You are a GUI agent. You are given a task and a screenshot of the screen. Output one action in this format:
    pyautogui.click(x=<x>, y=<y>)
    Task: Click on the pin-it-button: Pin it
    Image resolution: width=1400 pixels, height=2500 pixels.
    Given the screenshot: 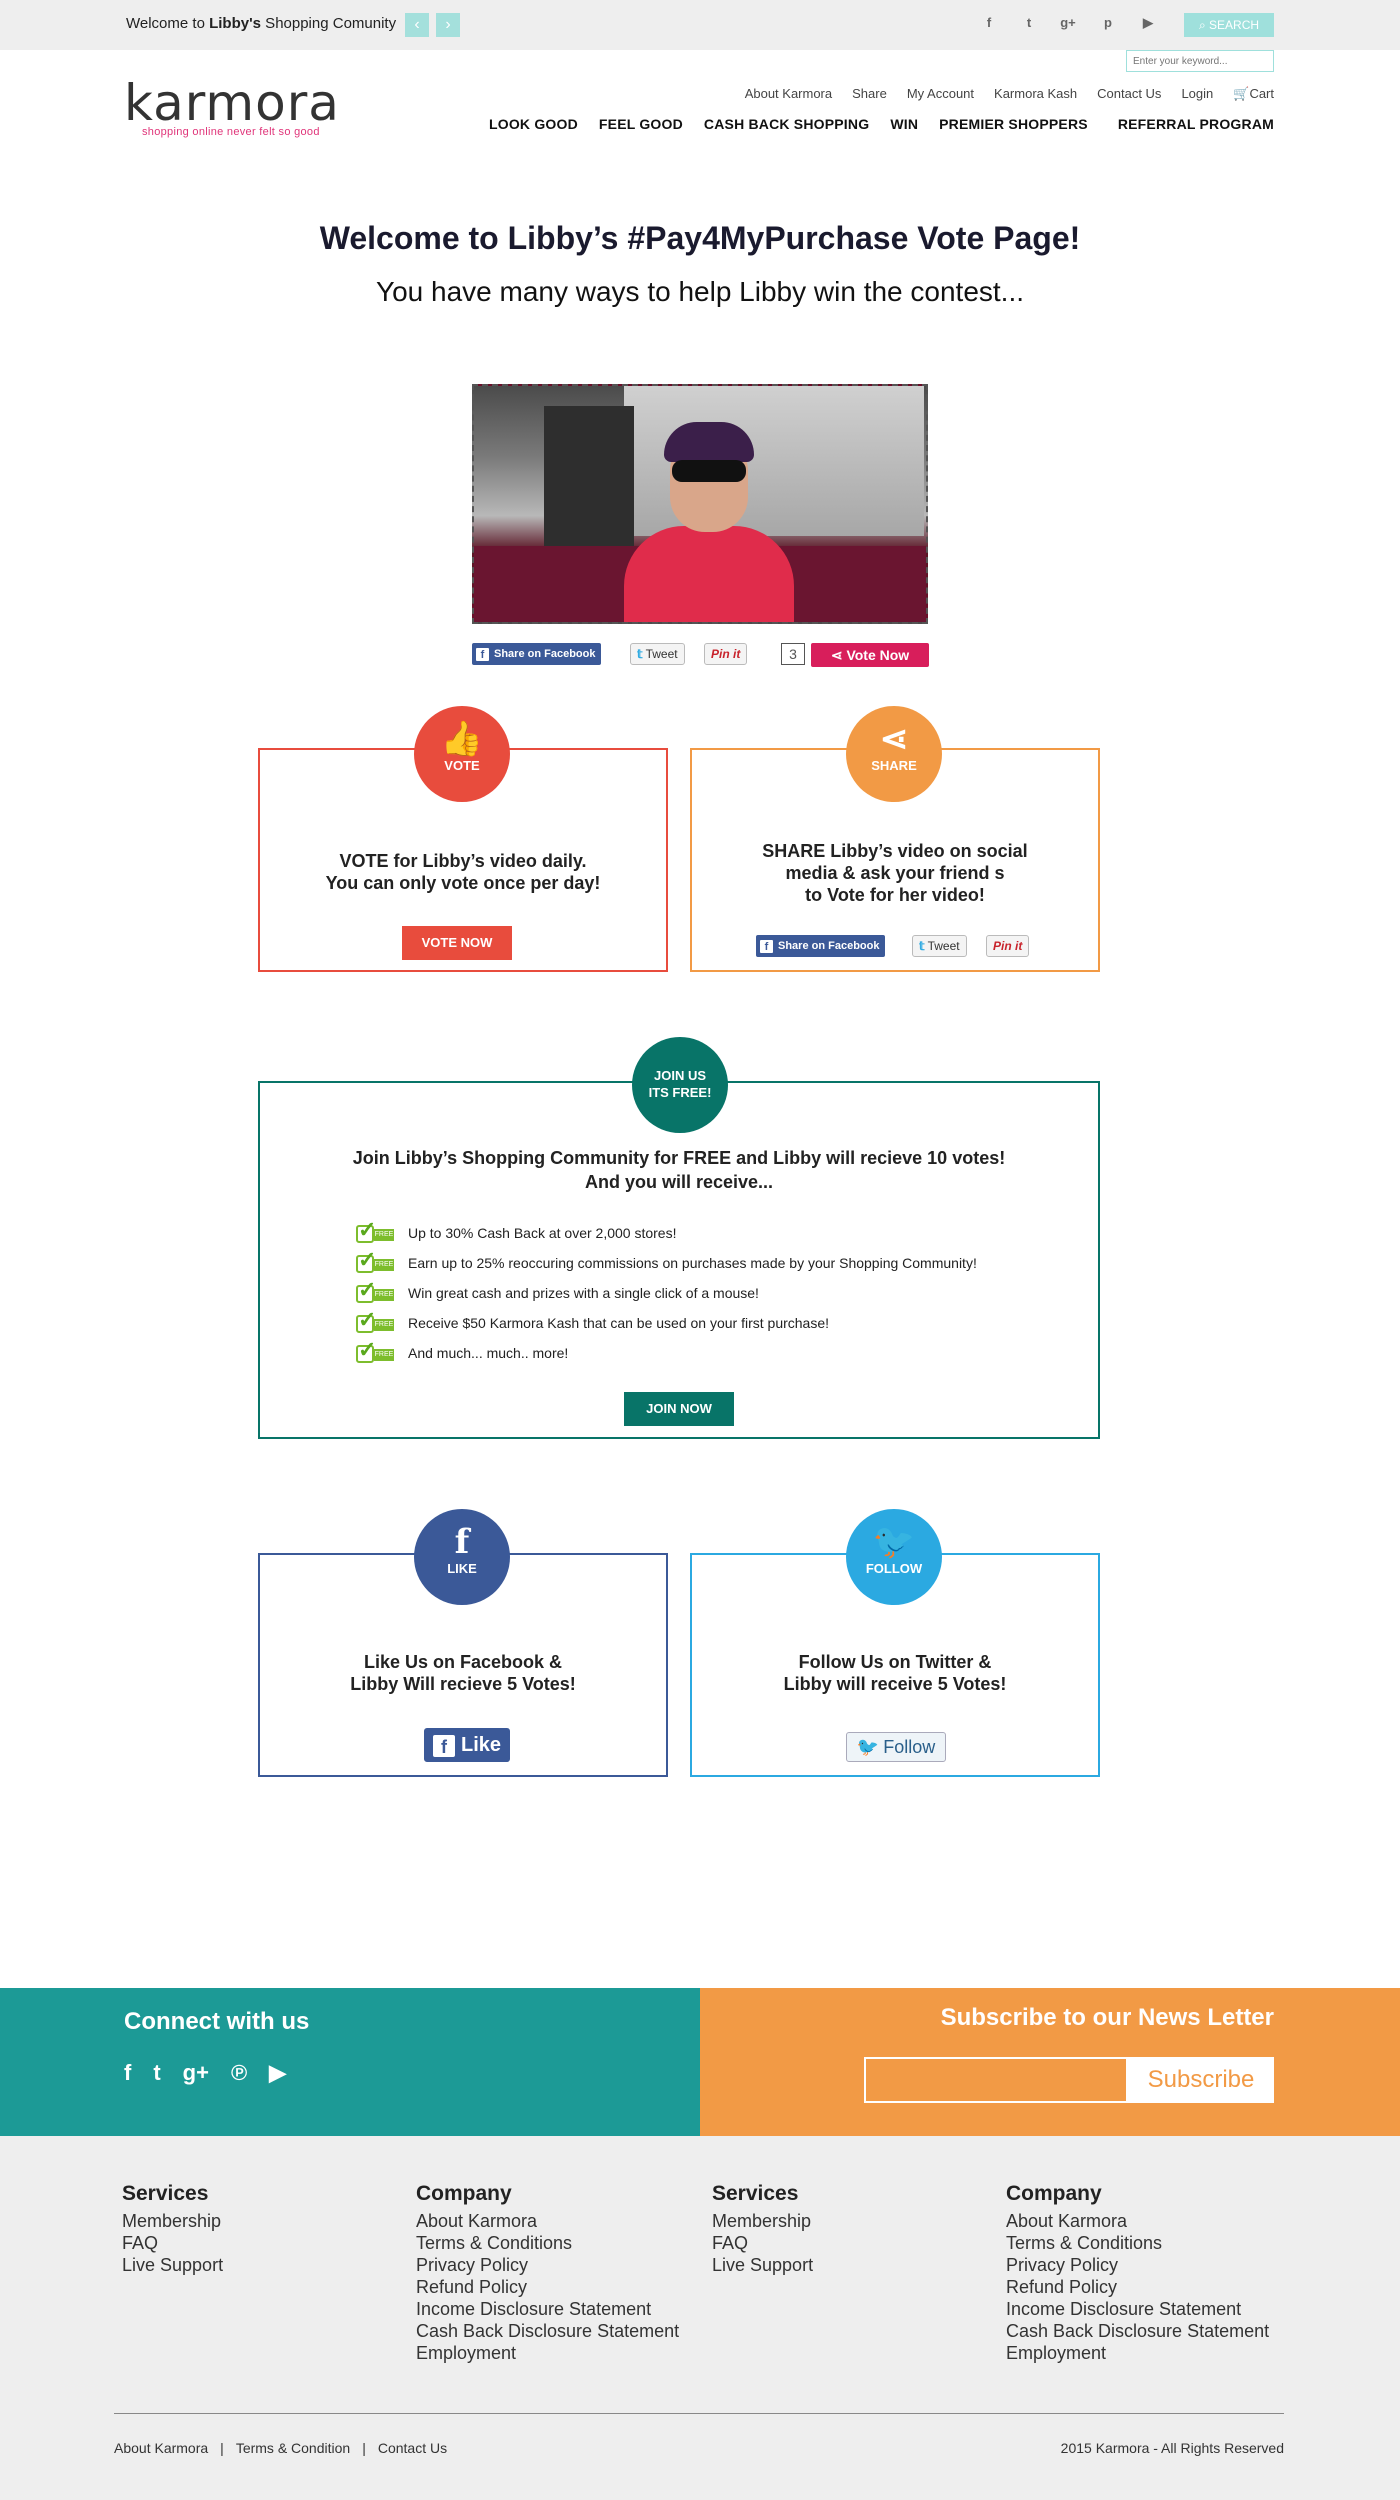 What is the action you would take?
    pyautogui.click(x=726, y=654)
    